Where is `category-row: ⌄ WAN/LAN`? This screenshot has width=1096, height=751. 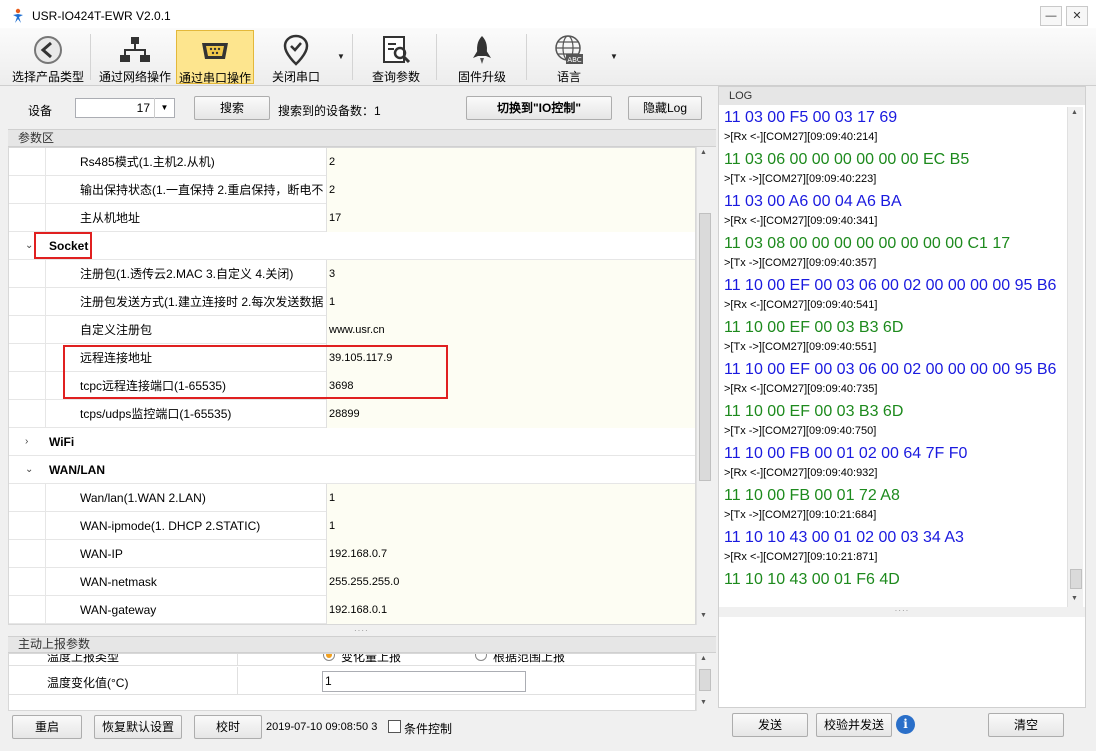
category-row: ⌄ WAN/LAN is located at coordinates (352, 470).